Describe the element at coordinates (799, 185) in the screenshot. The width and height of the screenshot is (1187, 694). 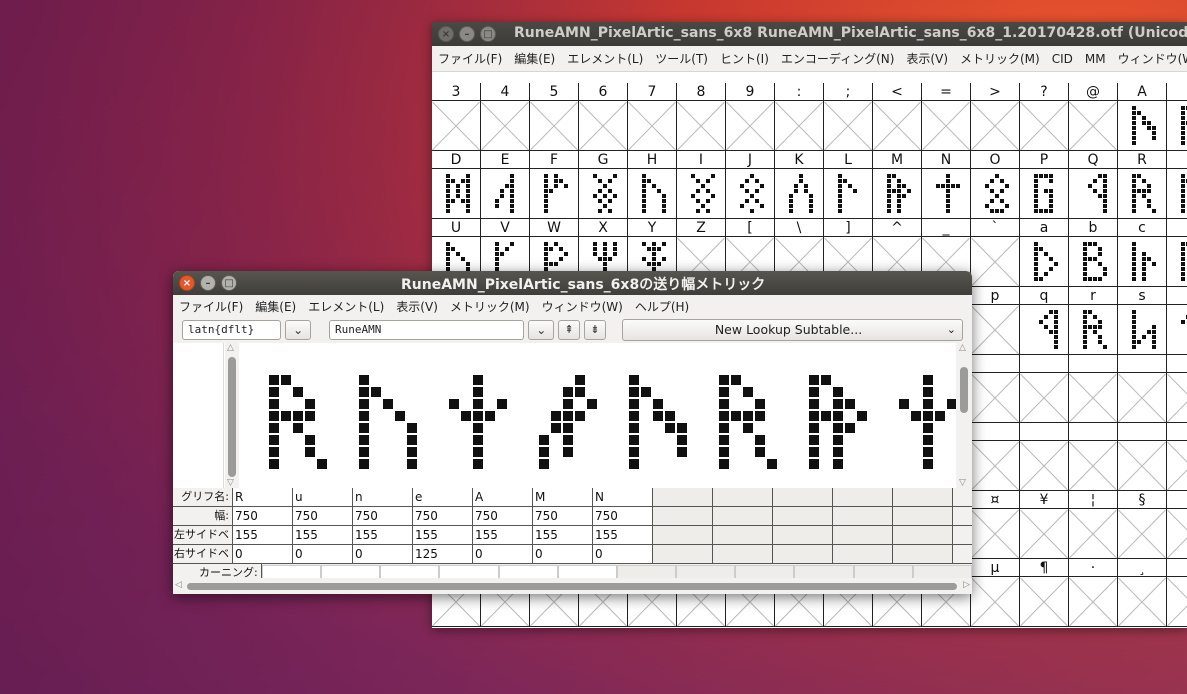
I see `glyph-cell: K` at that location.